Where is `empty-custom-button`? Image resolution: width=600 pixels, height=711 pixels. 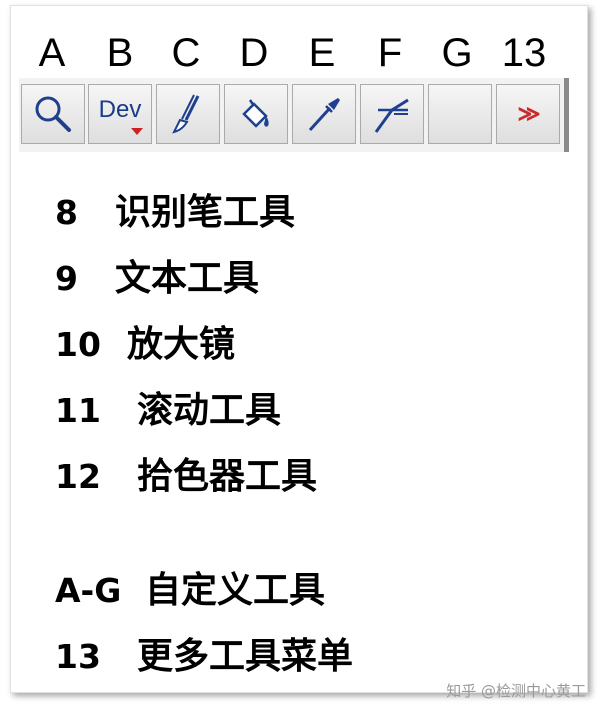 empty-custom-button is located at coordinates (460, 114).